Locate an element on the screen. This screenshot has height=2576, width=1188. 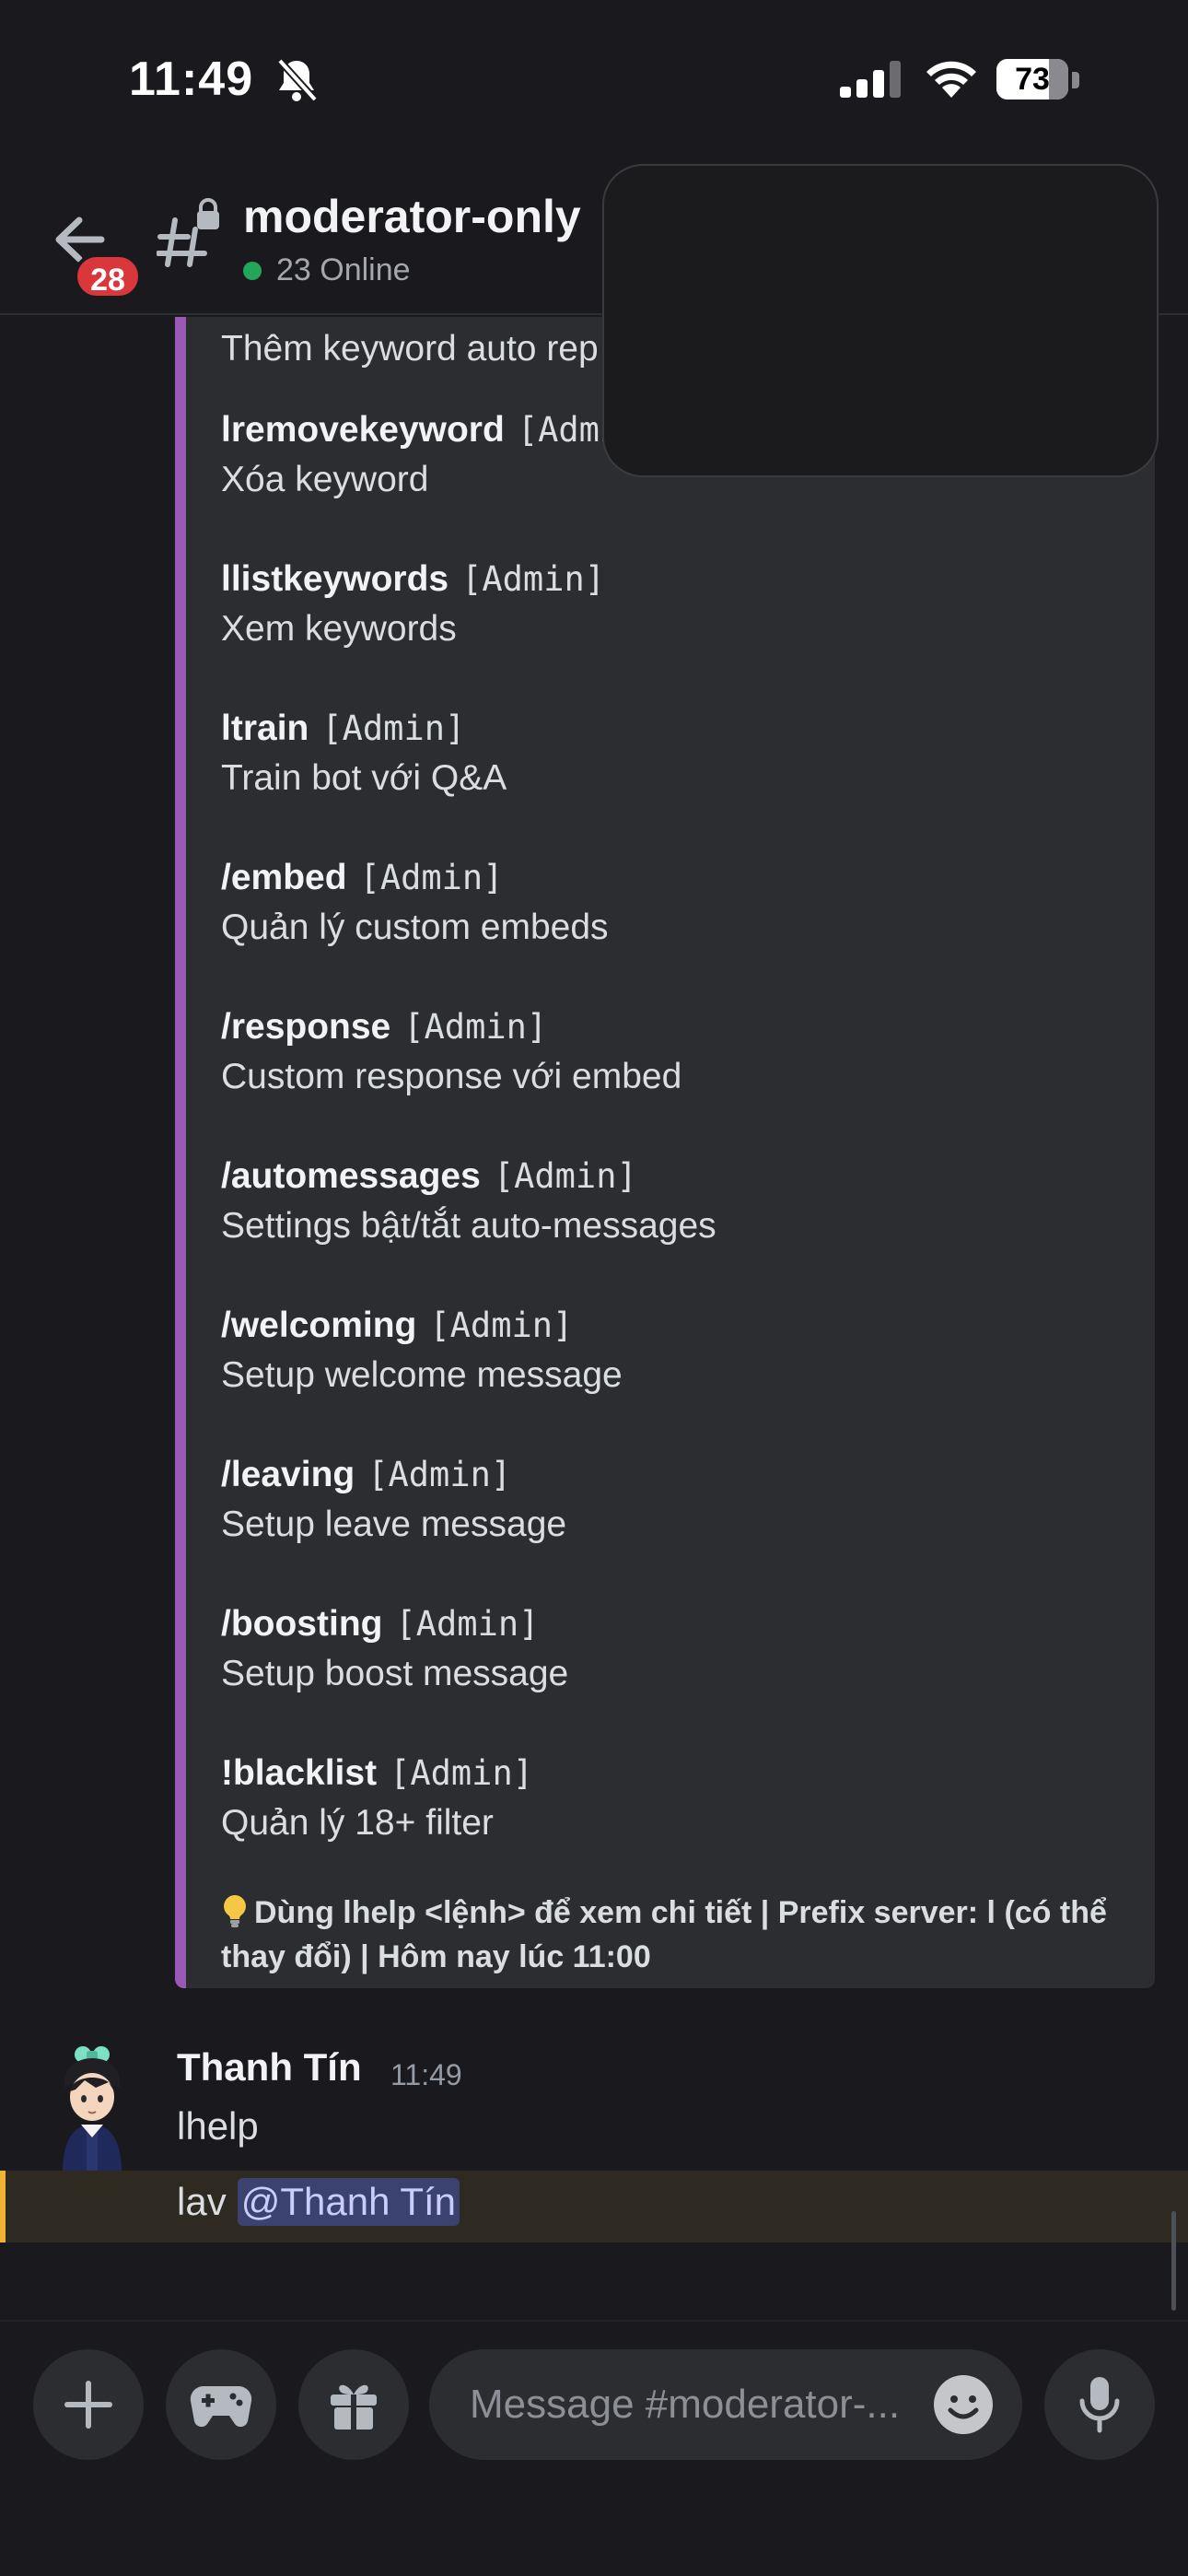
status-time: 11:49 is located at coordinates (191, 79).